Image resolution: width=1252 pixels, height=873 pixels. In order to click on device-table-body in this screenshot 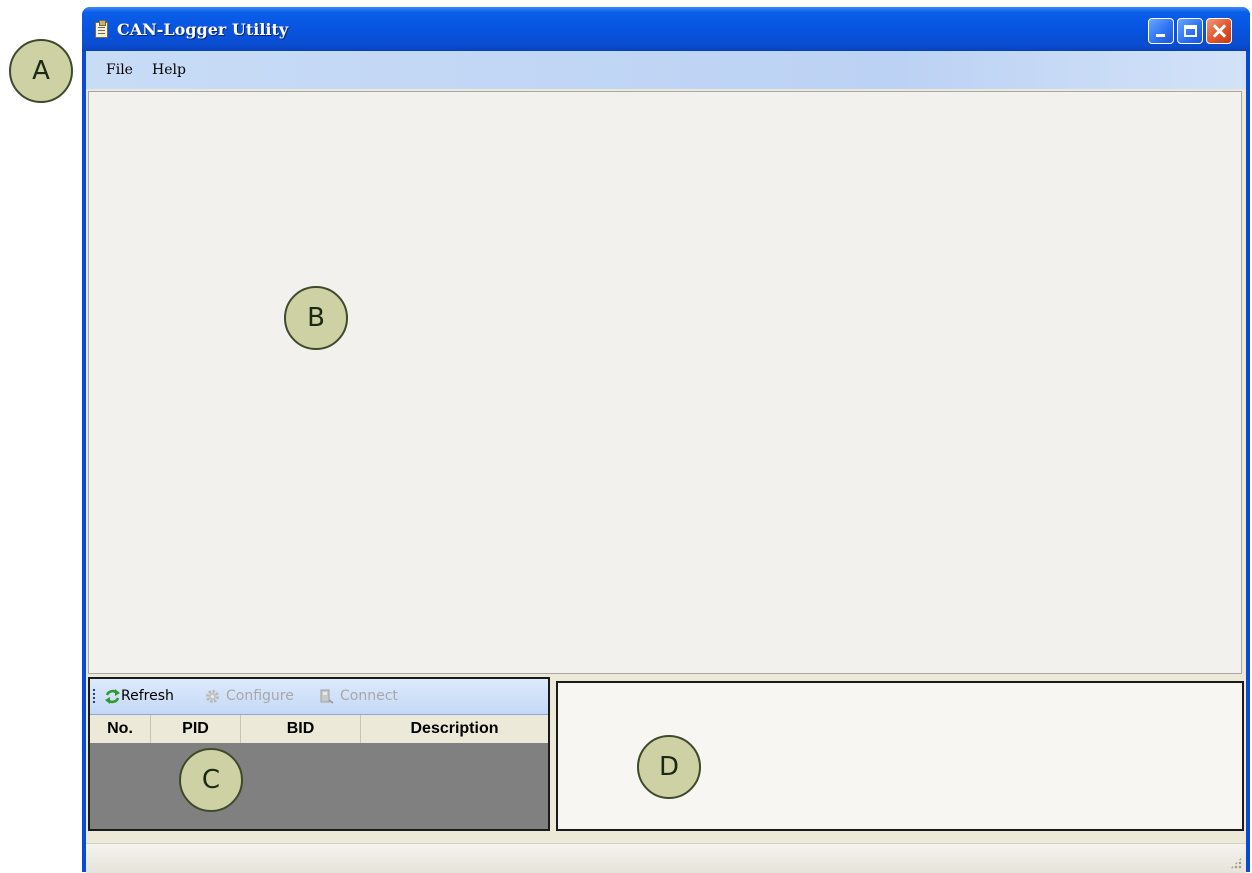, I will do `click(319, 786)`.